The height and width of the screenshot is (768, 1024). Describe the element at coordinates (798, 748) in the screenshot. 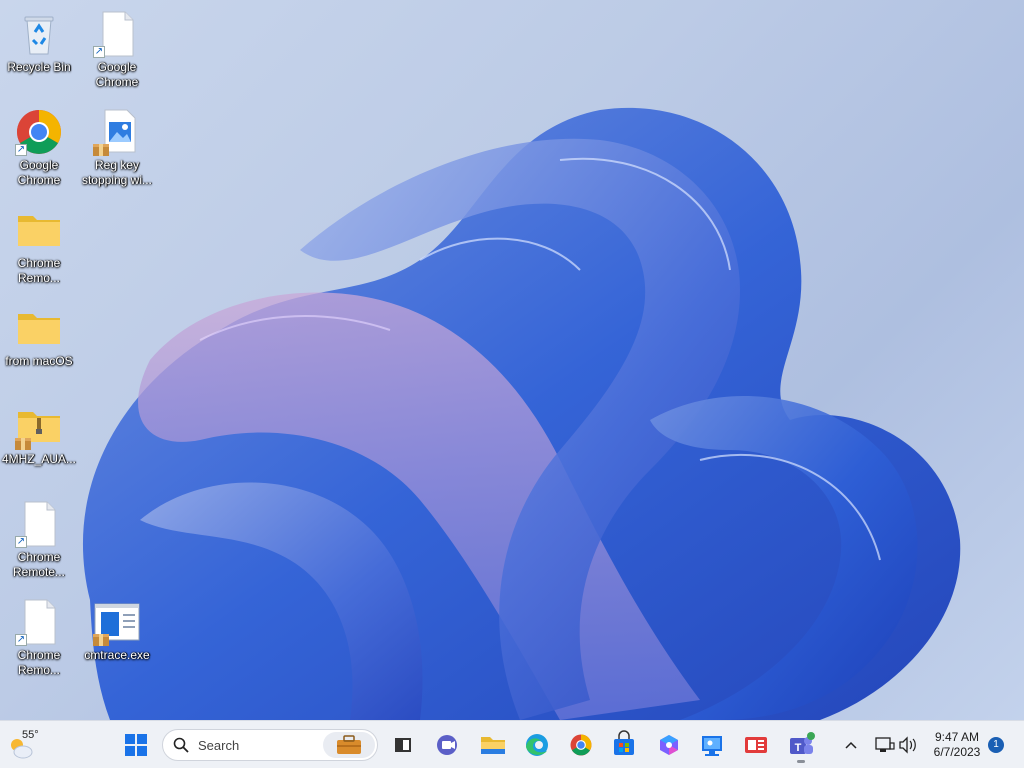

I see `svg-text: T` at that location.